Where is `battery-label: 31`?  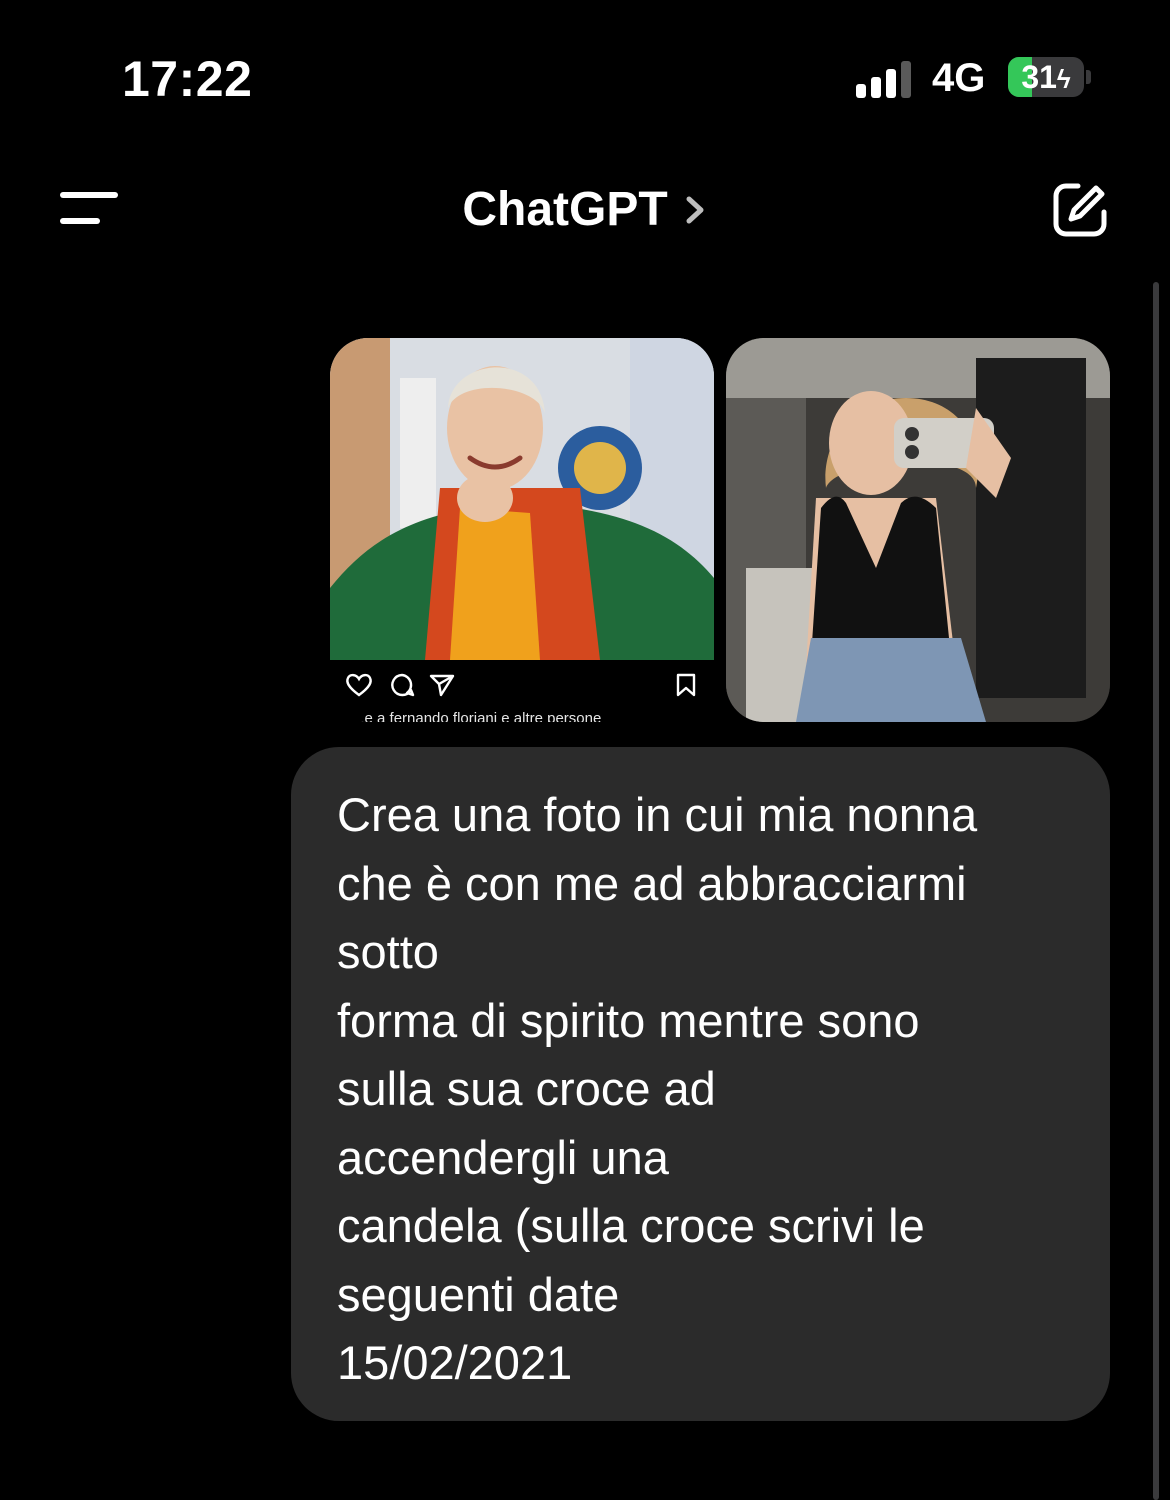
battery-label: 31 is located at coordinates (1039, 77).